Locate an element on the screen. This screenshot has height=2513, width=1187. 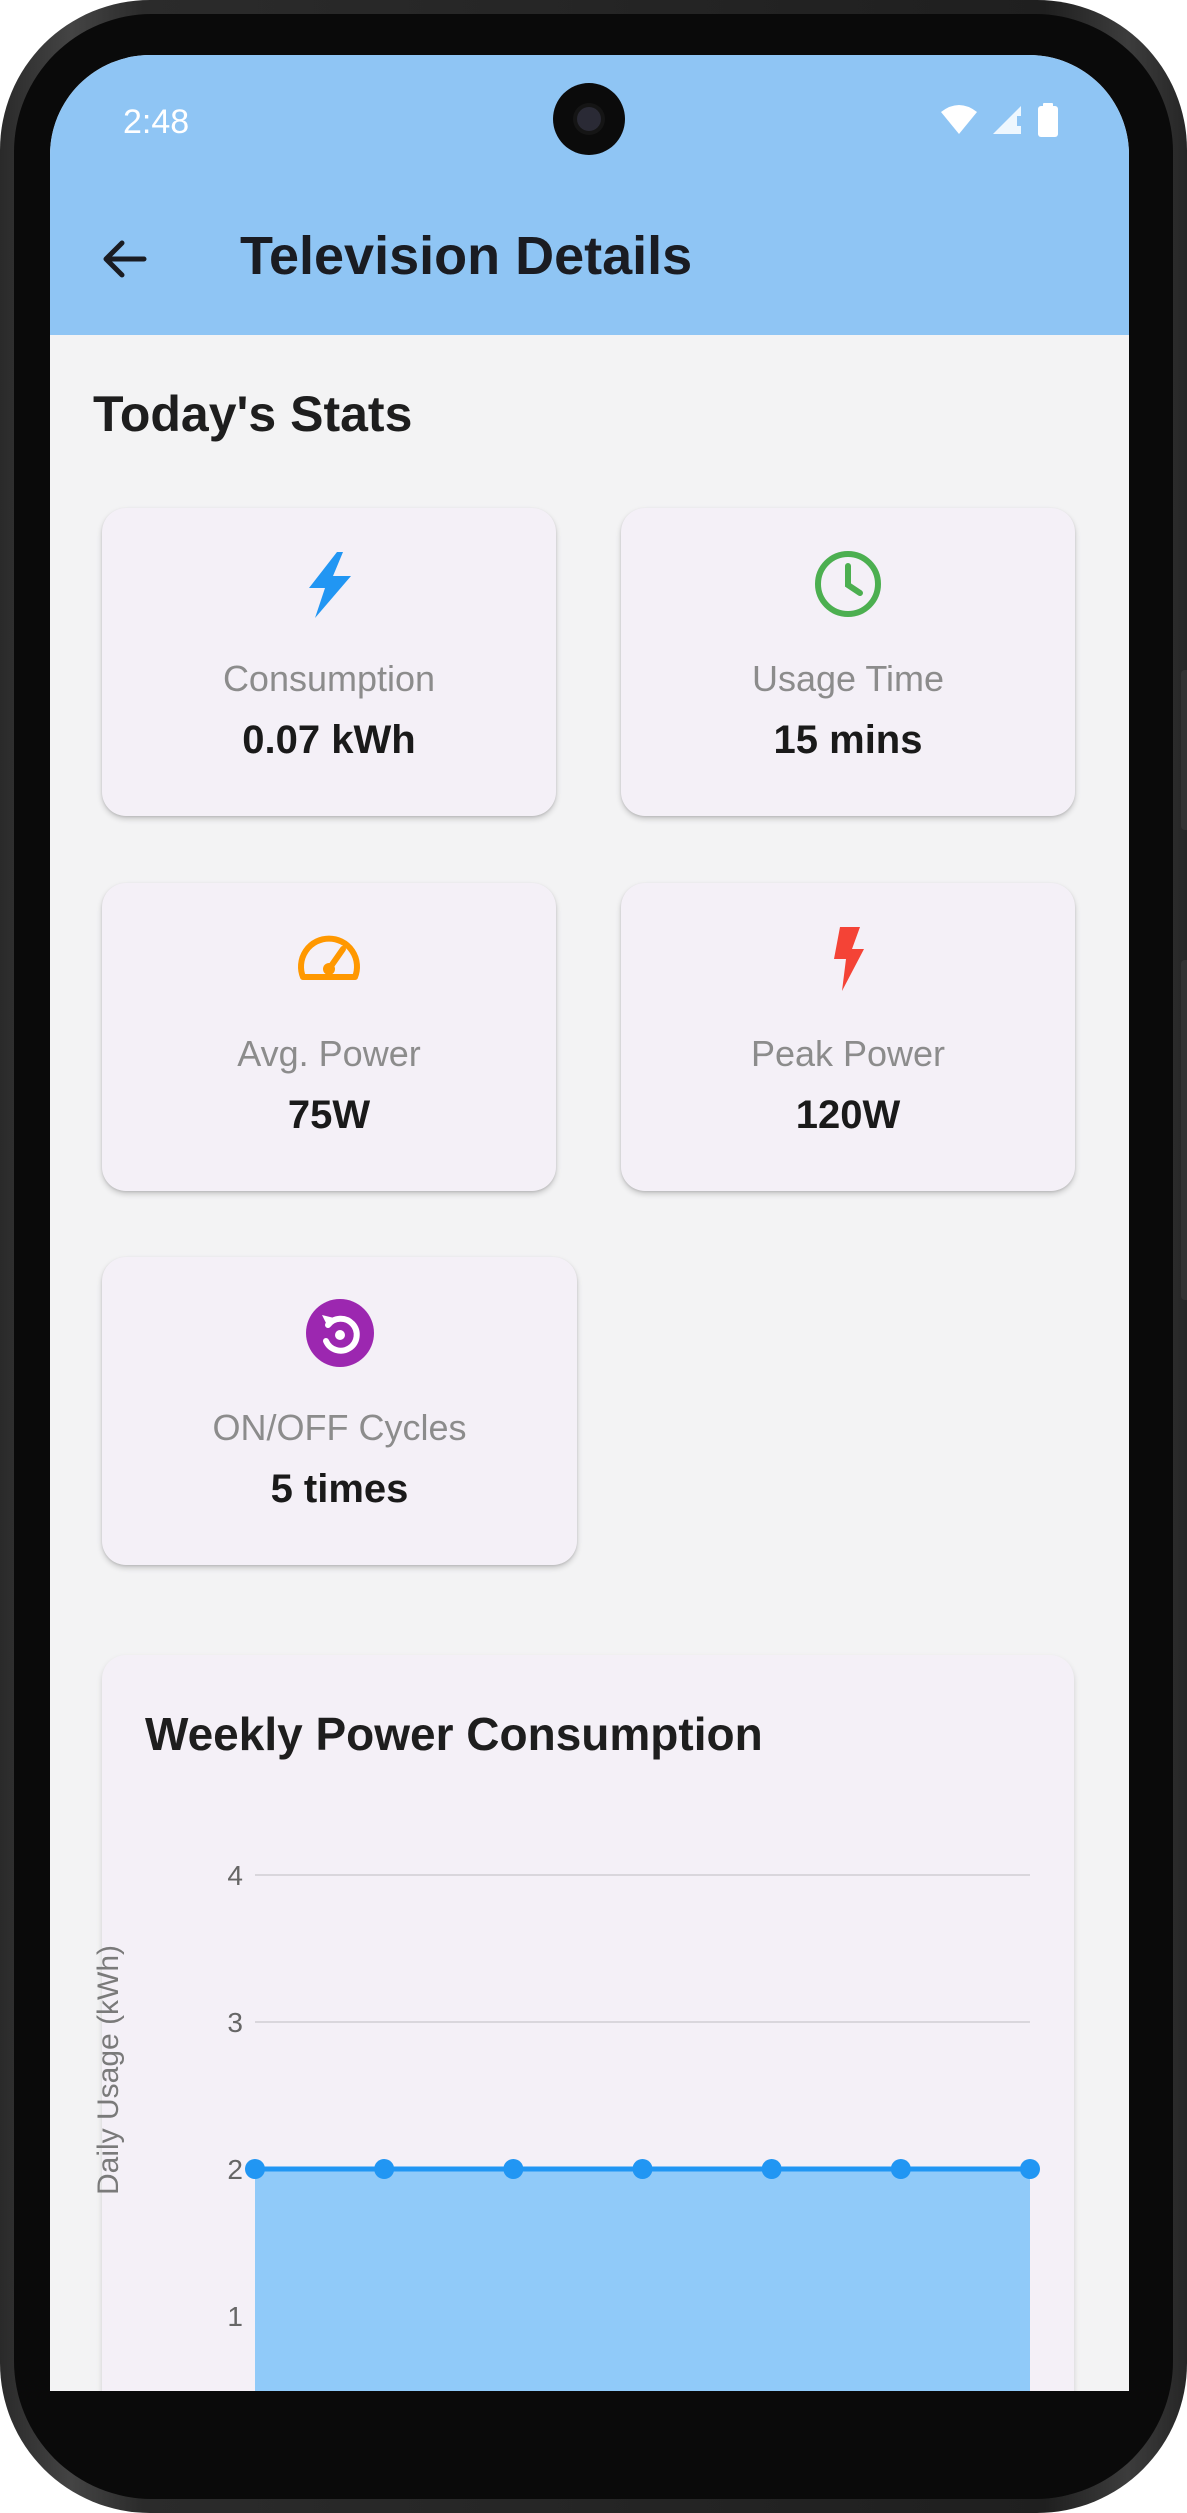
status-time: 2:48 is located at coordinates (156, 122).